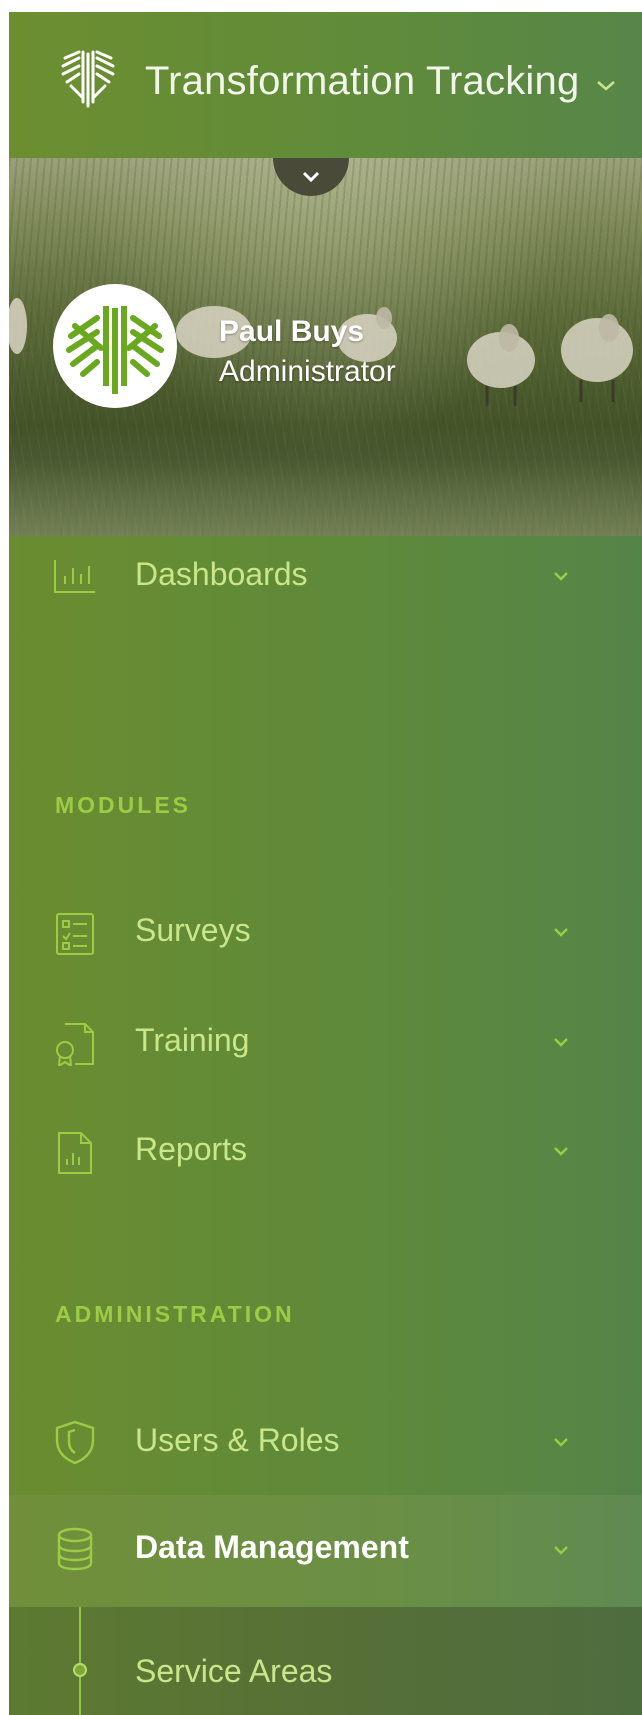  Describe the element at coordinates (80, 1670) in the screenshot. I see `submenu-bullet` at that location.